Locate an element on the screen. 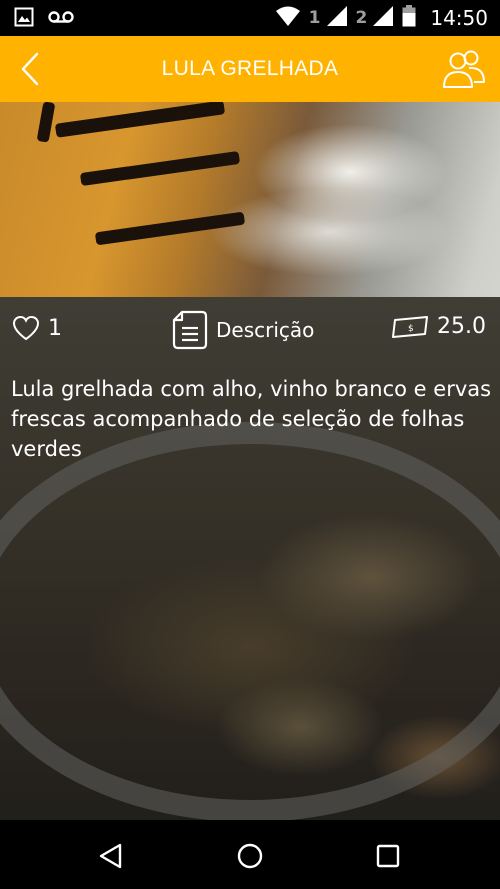 The width and height of the screenshot is (500, 889). people-button is located at coordinates (464, 69).